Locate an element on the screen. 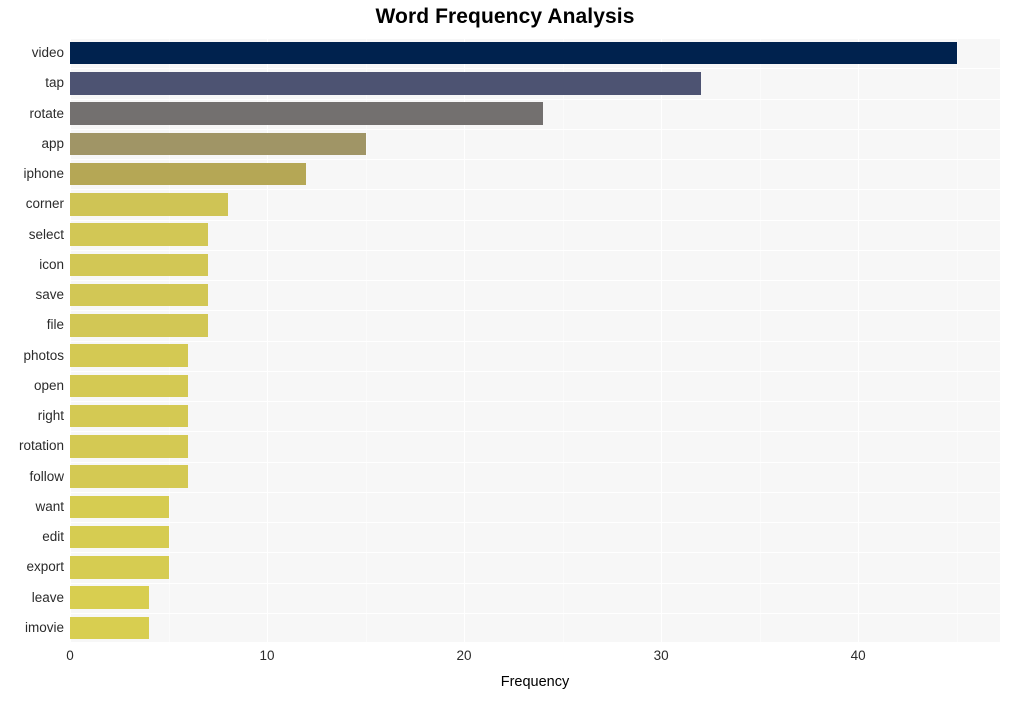 This screenshot has width=1010, height=701. y-tick-label-open: open is located at coordinates (48, 385).